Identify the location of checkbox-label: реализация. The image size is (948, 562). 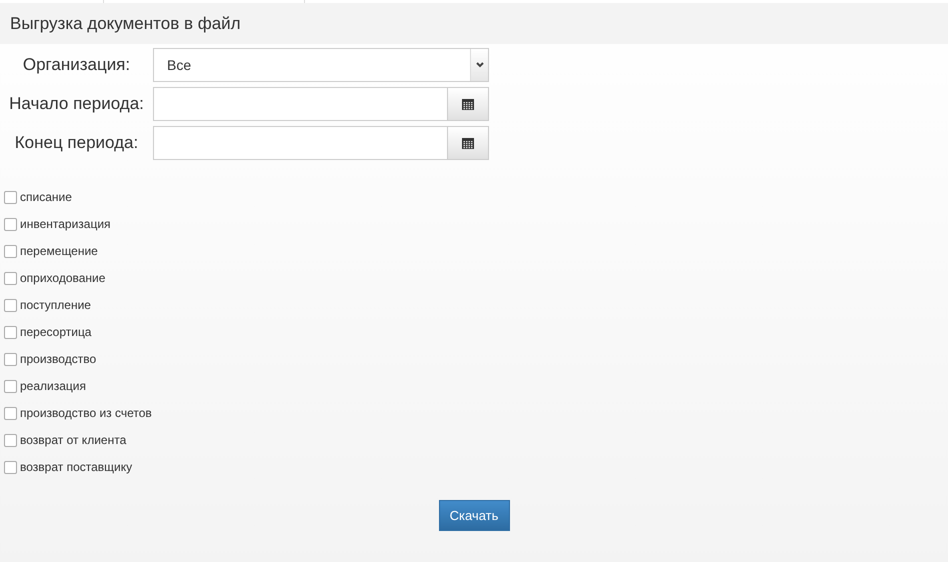
(53, 386).